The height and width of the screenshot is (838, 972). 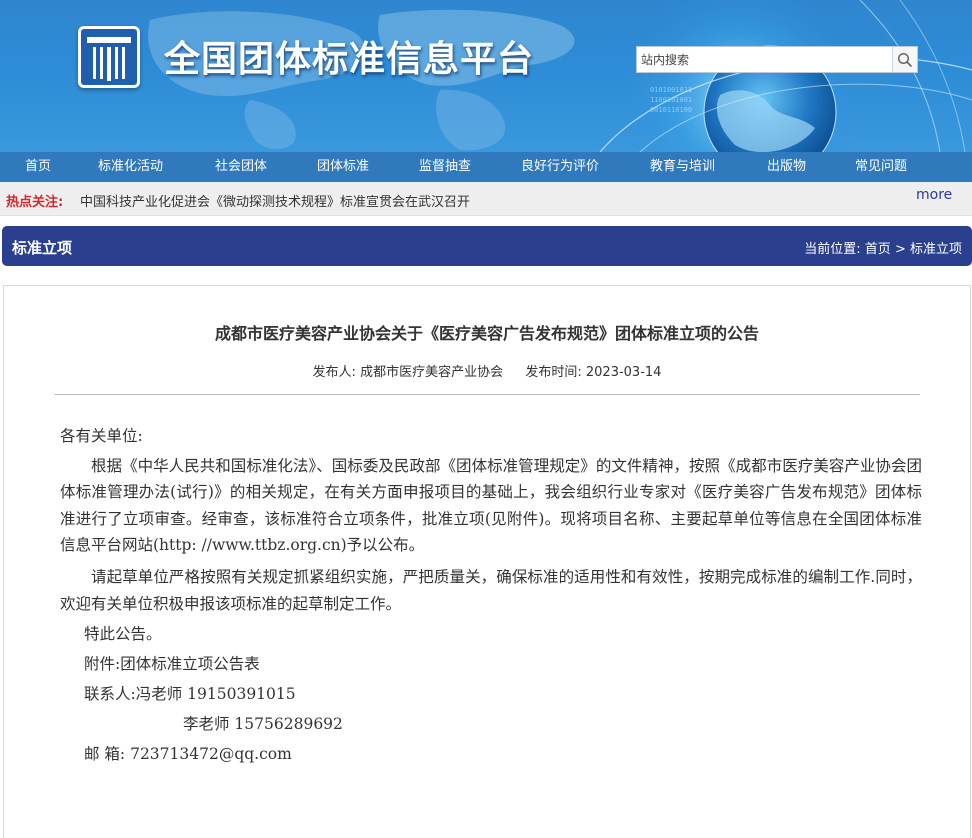 I want to click on contact-line-2: 李老师 15756289692, so click(x=263, y=724).